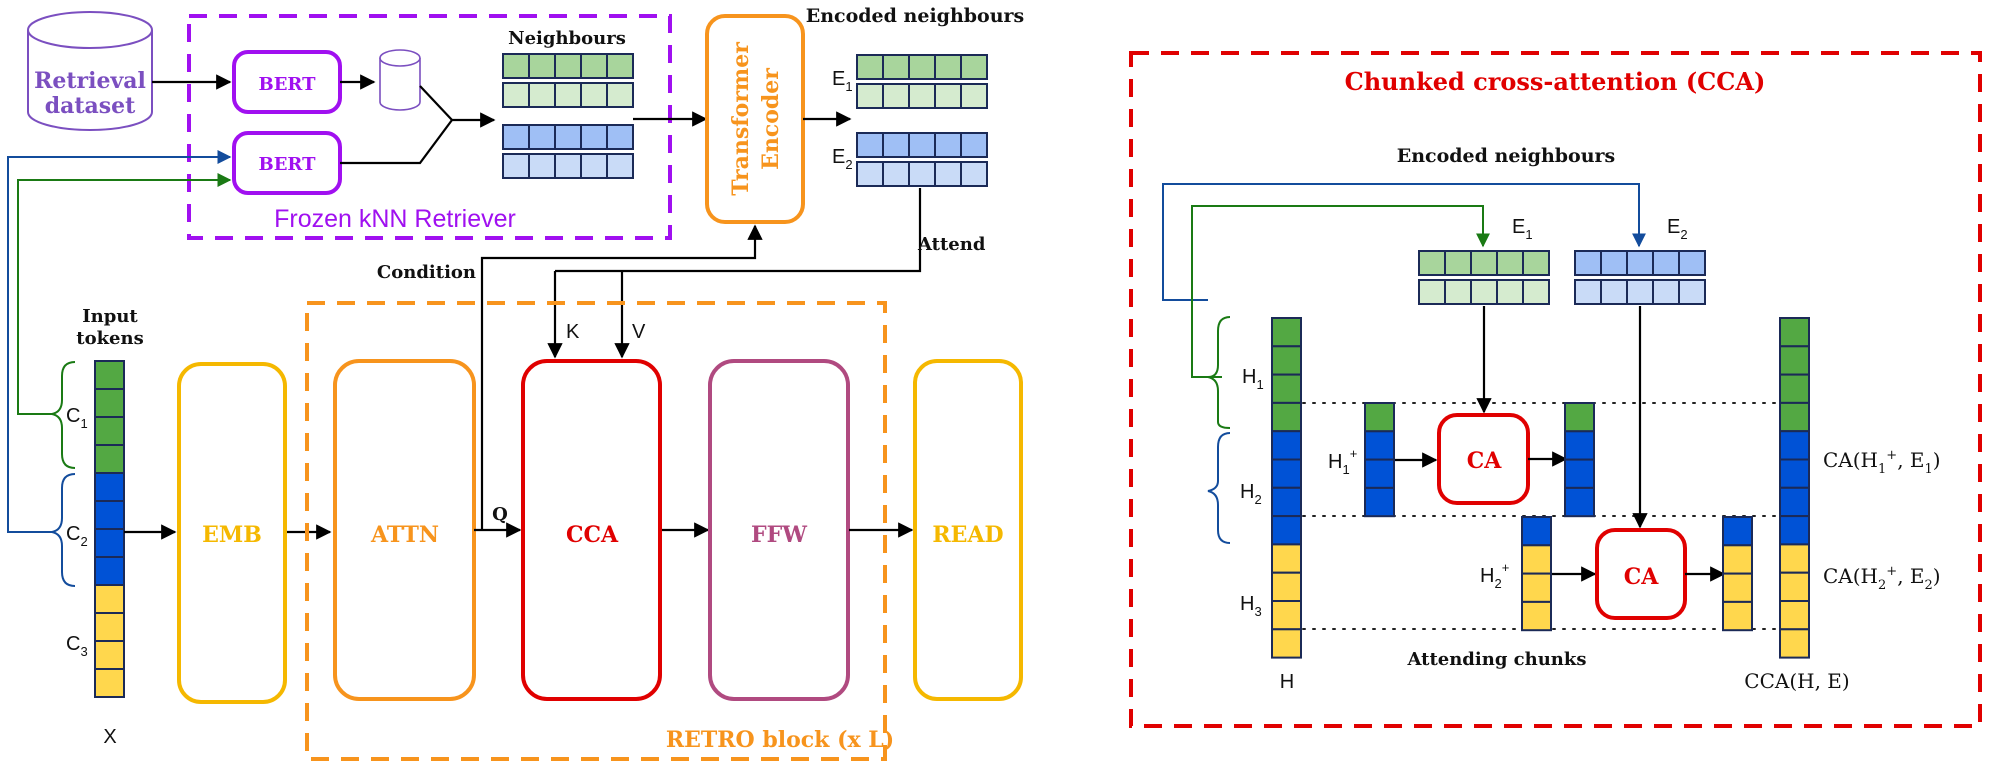 The height and width of the screenshot is (775, 2000). What do you see at coordinates (568, 116) in the screenshot?
I see `neighbours-grid` at bounding box center [568, 116].